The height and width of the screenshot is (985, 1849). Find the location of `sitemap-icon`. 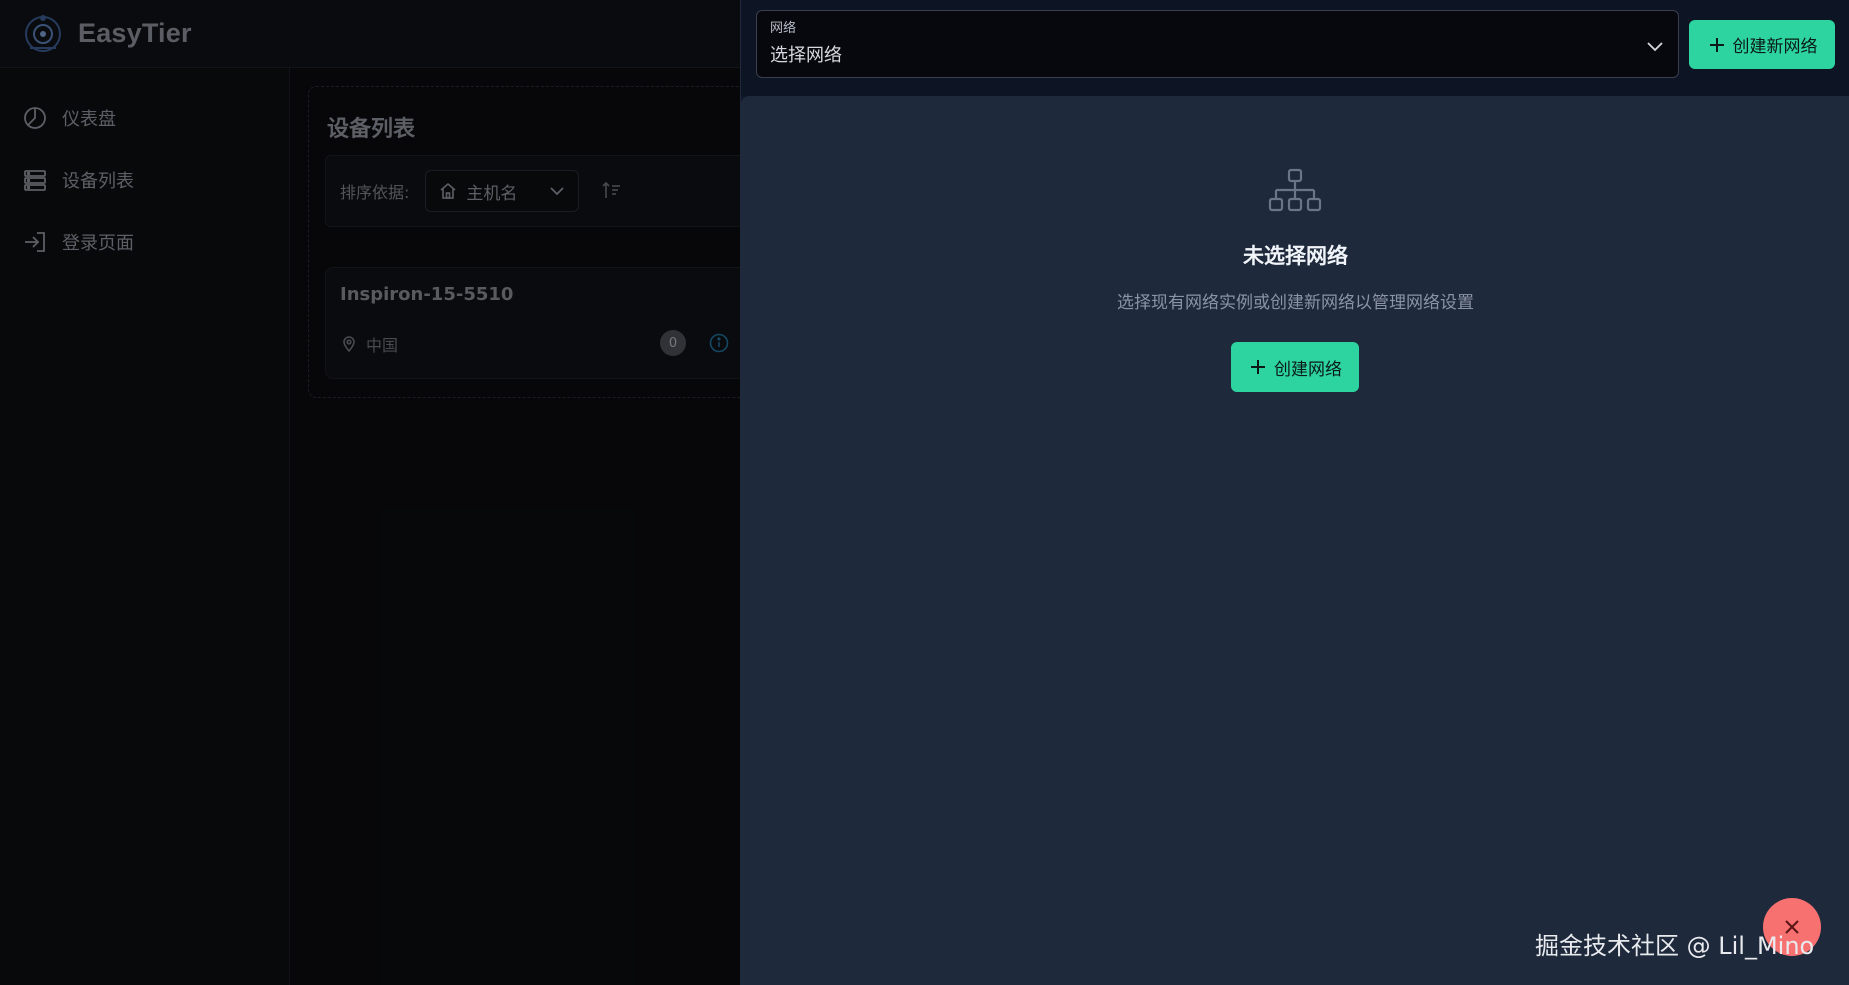

sitemap-icon is located at coordinates (1295, 193).